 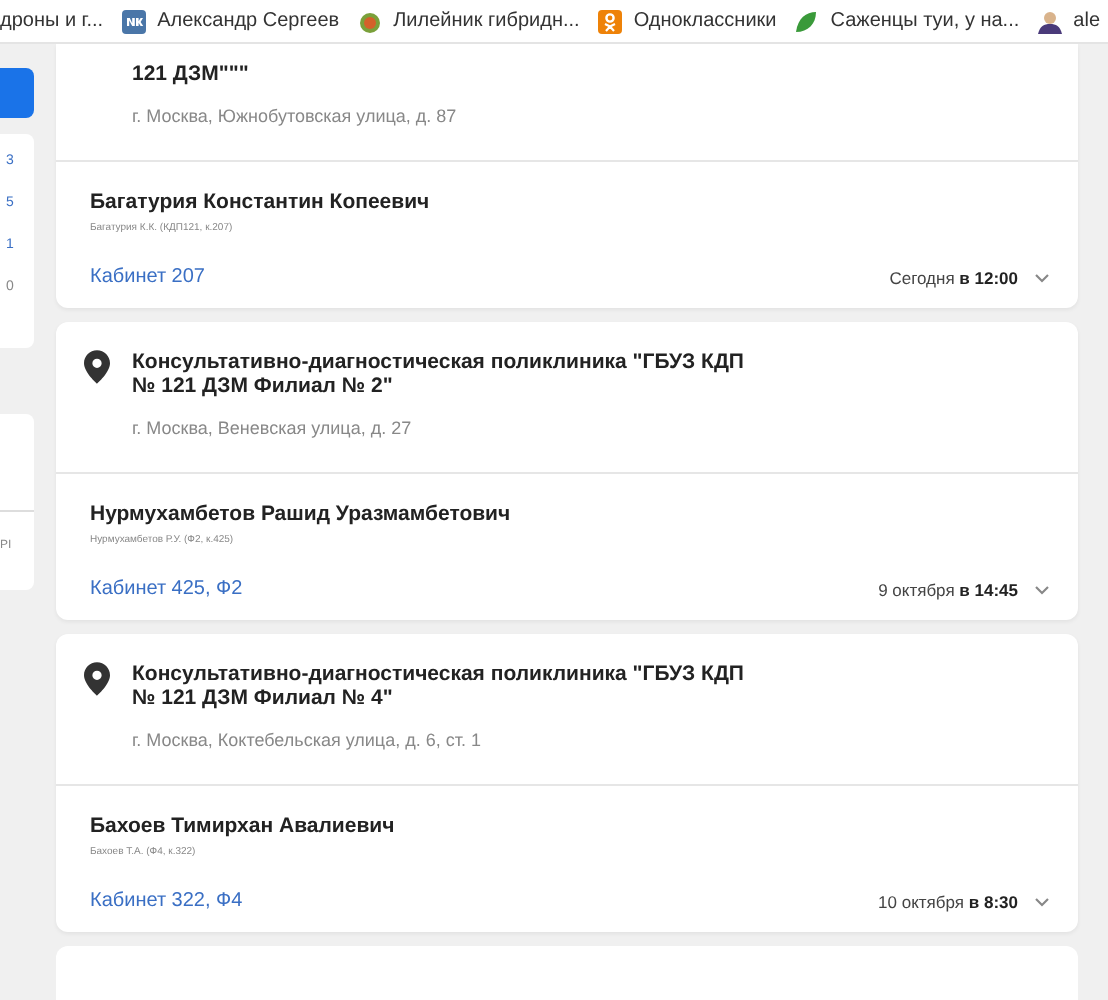 I want to click on room-link: Кабинет 207, so click(x=147, y=277).